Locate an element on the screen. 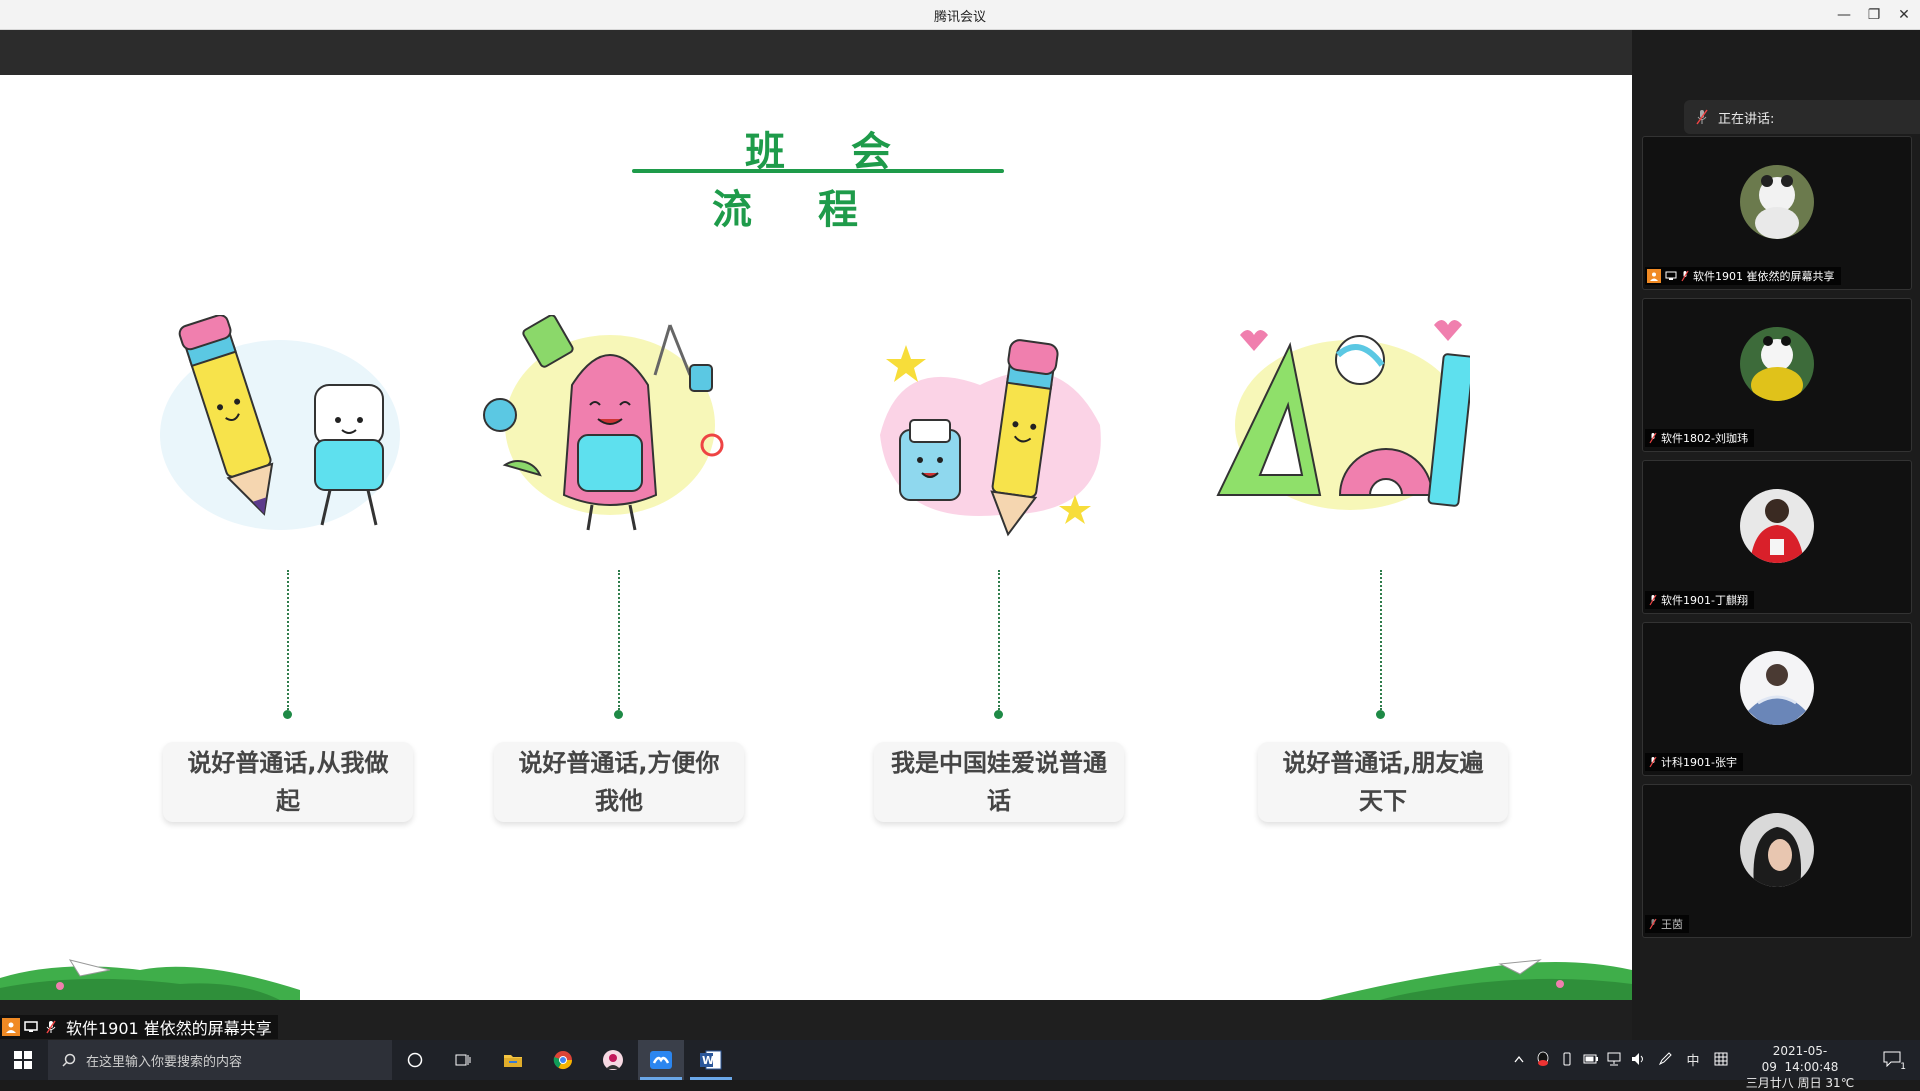 The image size is (1920, 1091). word-icon: W is located at coordinates (711, 1060).